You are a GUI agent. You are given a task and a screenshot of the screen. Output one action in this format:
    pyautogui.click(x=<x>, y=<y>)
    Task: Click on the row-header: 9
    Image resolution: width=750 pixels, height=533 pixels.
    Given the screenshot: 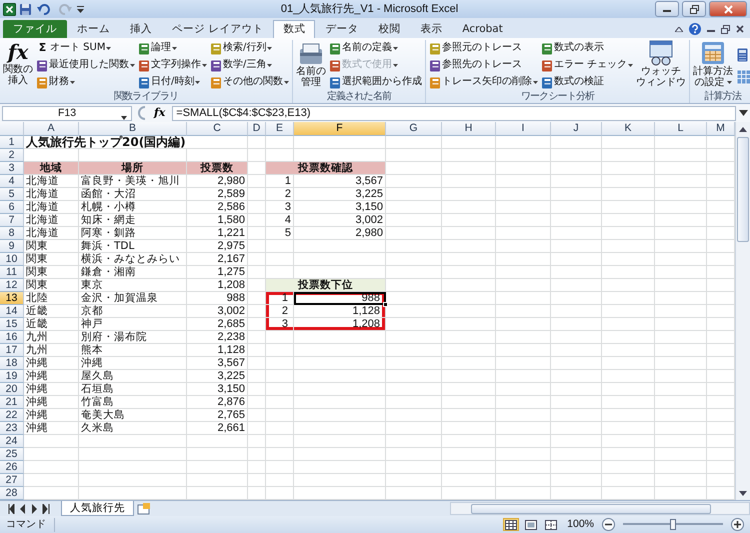 What is the action you would take?
    pyautogui.click(x=12, y=246)
    